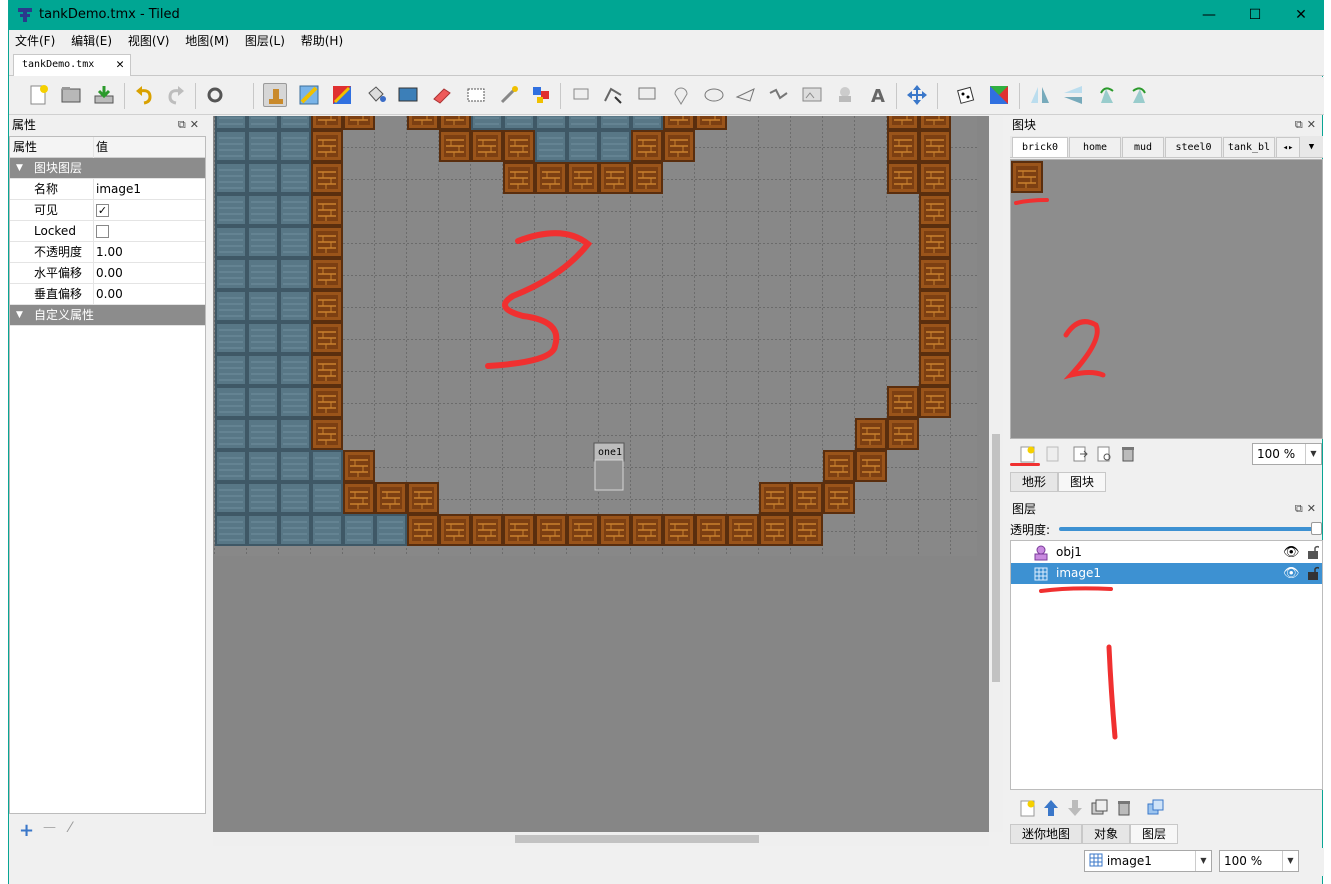 The height and width of the screenshot is (884, 1331). What do you see at coordinates (1073, 95) in the screenshot?
I see `flip-vertical-icon` at bounding box center [1073, 95].